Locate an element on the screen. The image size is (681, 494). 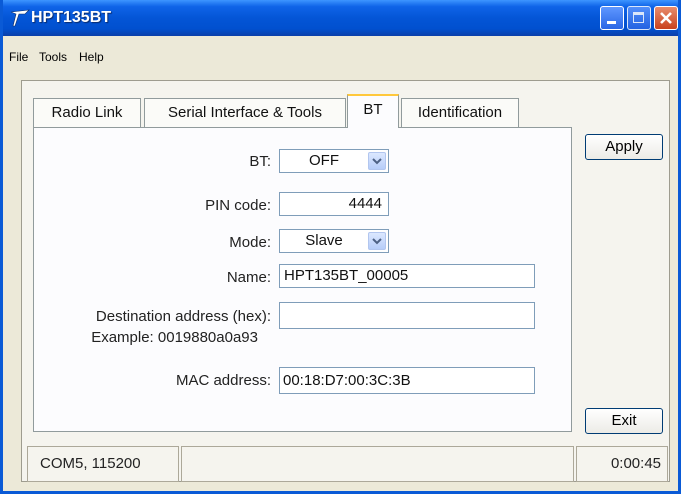
maximize-button is located at coordinates (639, 18).